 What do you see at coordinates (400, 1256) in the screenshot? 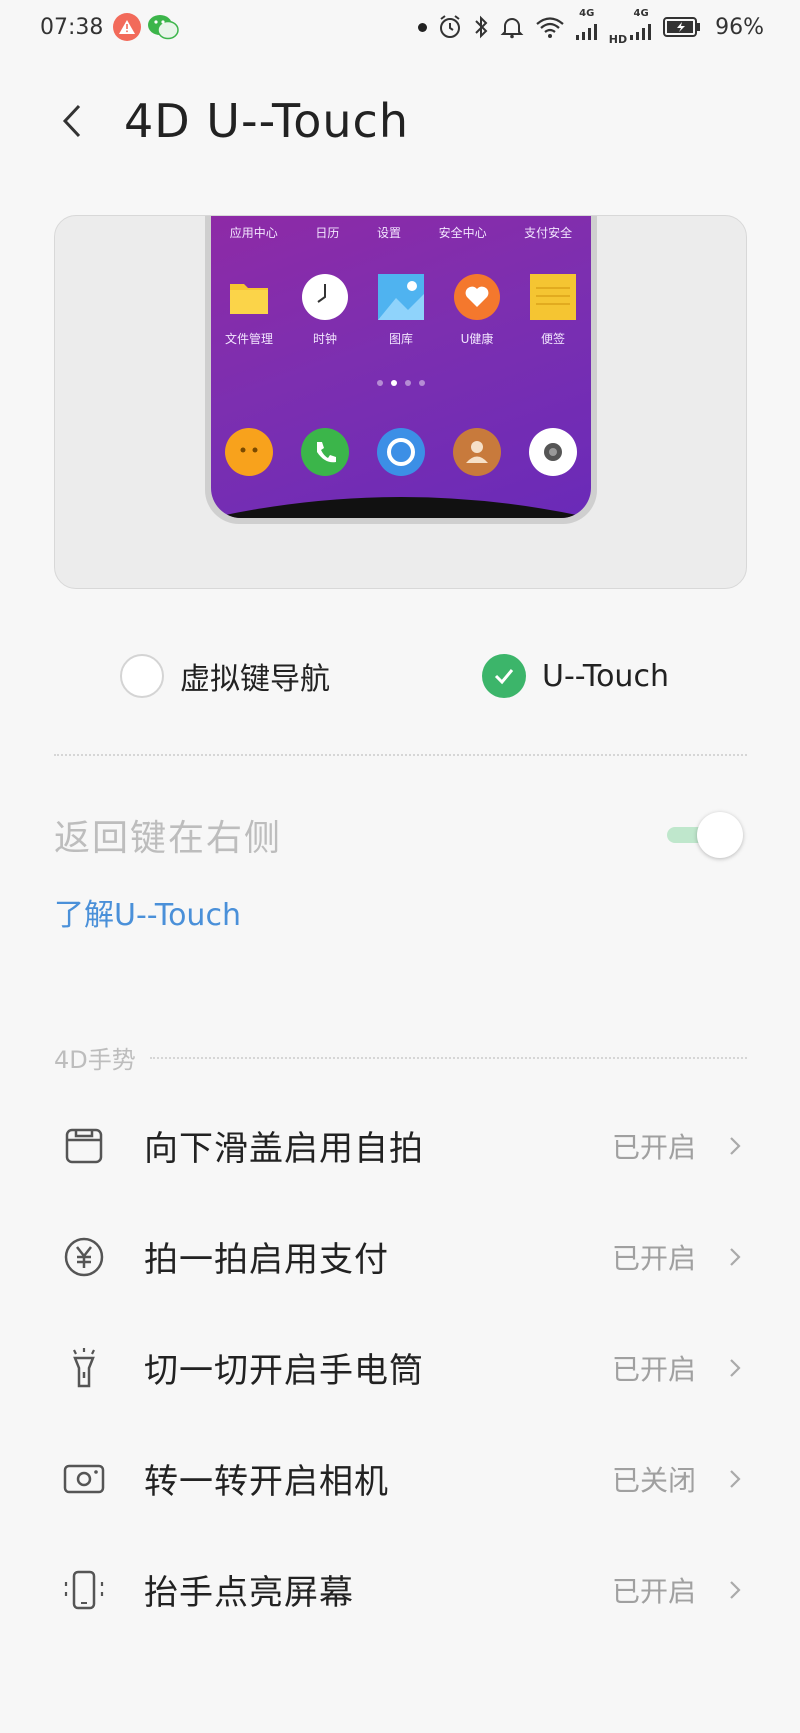
I see `list-item-tap-pay: 拍一拍启用支付 已开启` at bounding box center [400, 1256].